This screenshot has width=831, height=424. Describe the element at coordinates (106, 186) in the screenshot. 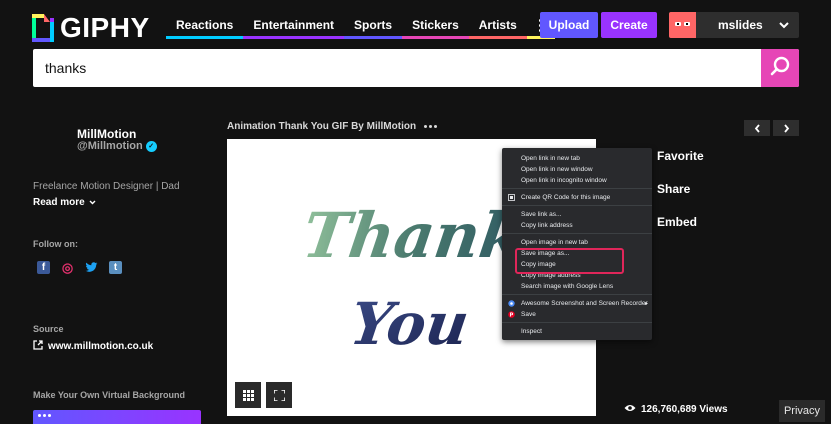

I see `creator-bio: Freelance Motion Designer | Dad` at that location.